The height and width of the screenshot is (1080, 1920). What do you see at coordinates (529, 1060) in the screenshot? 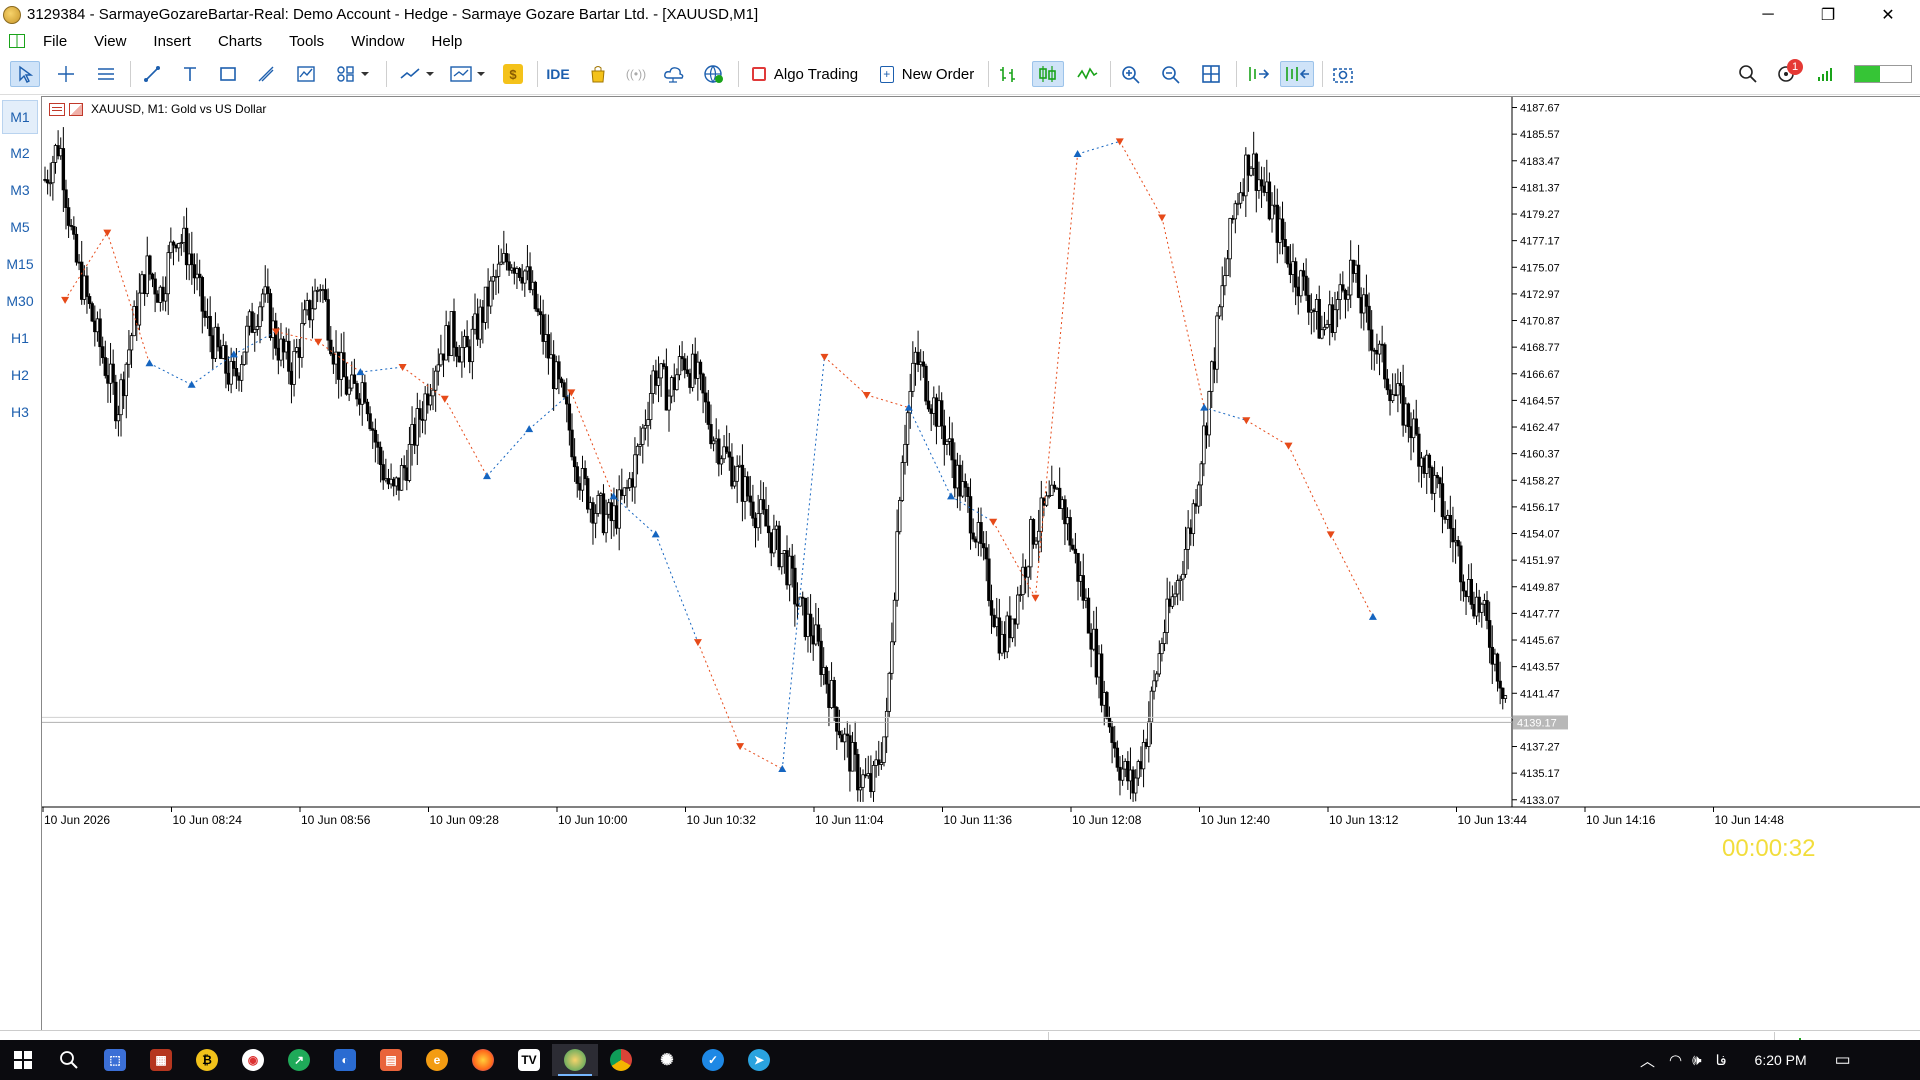
I see `taskbar-tradingview: TV` at bounding box center [529, 1060].